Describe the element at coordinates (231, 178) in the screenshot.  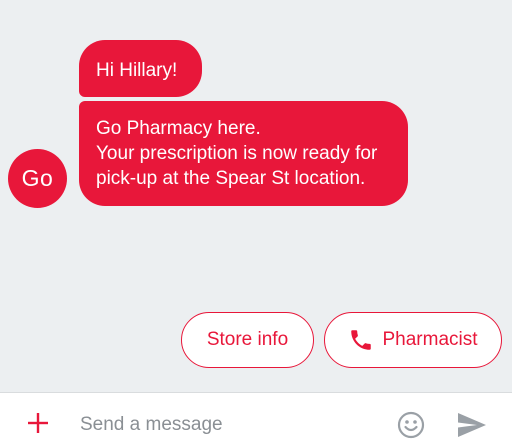
I see `message-text: pick-up at the Spear St location.` at that location.